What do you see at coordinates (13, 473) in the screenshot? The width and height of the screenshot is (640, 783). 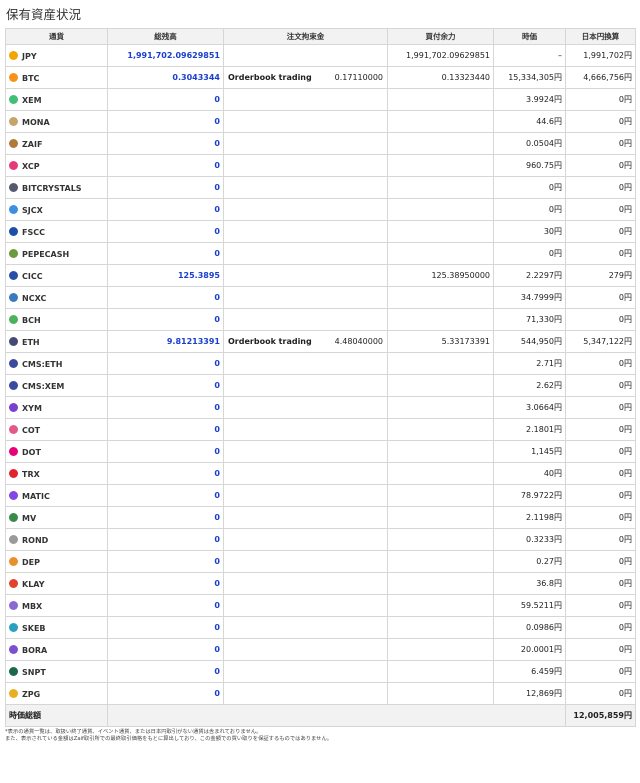 I see `tron-icon` at bounding box center [13, 473].